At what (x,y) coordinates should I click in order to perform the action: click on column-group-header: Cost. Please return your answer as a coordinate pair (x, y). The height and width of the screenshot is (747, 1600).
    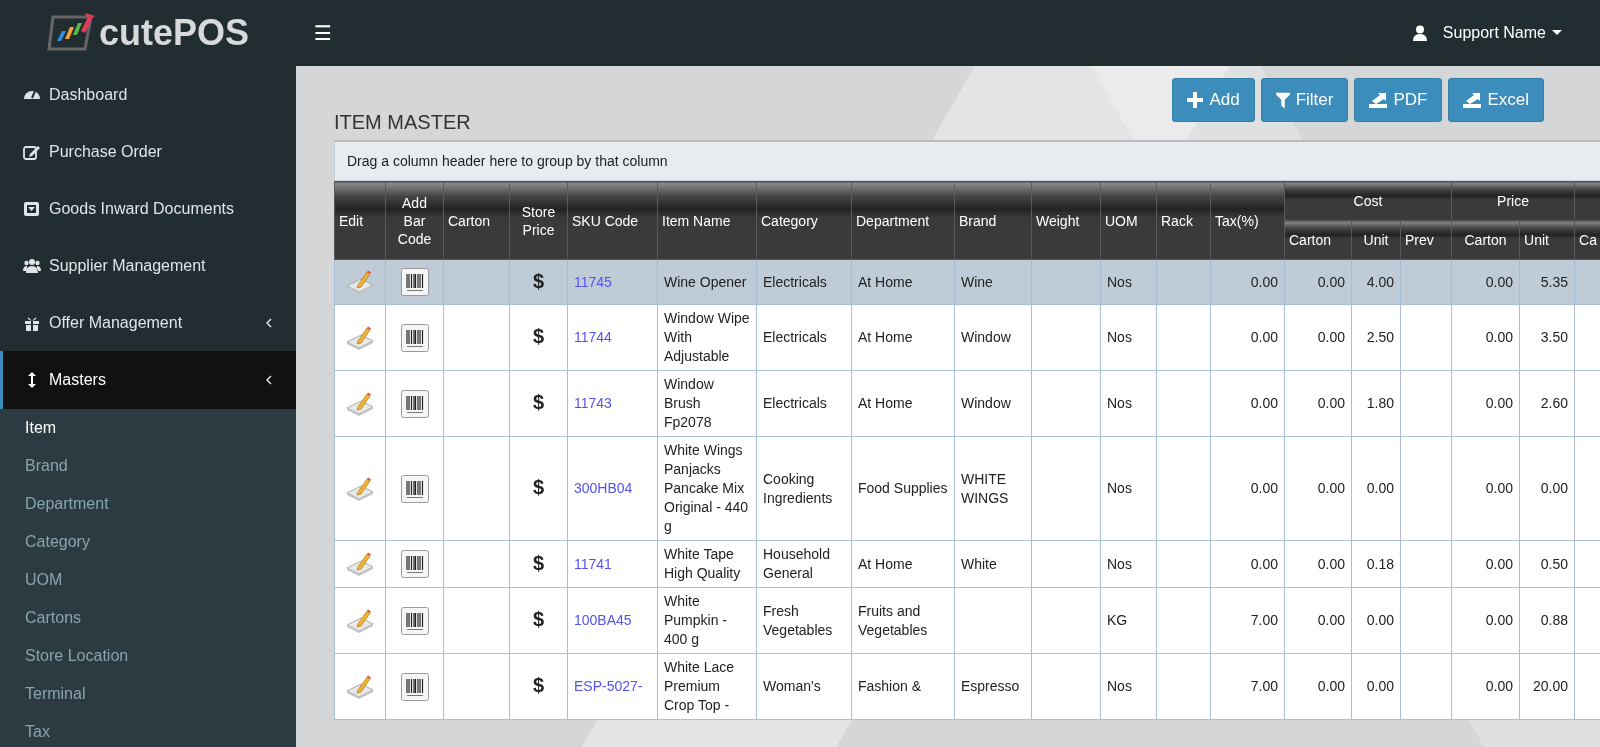
    Looking at the image, I should click on (1368, 201).